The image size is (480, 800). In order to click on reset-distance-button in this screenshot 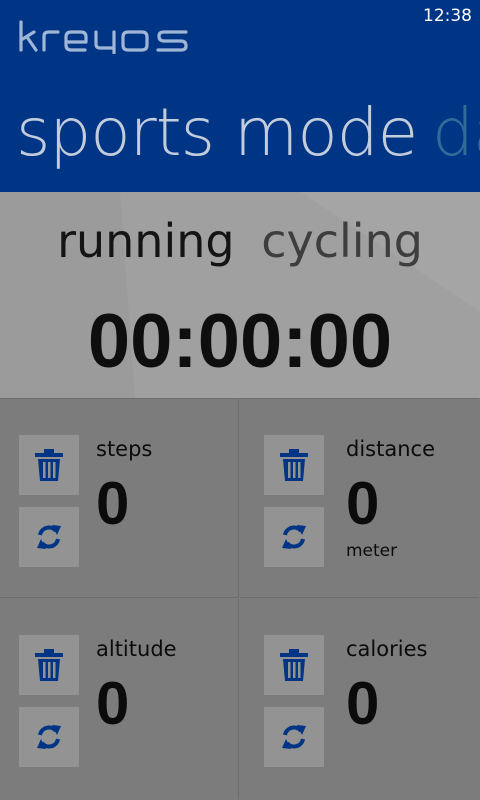, I will do `click(294, 465)`.